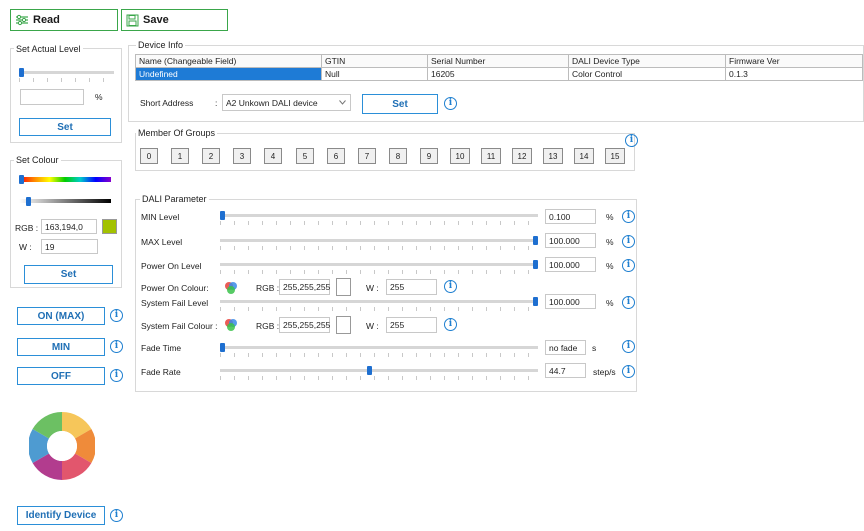 This screenshot has height=531, width=864. I want to click on colour-rgb-input: 163,194,0, so click(69, 226).